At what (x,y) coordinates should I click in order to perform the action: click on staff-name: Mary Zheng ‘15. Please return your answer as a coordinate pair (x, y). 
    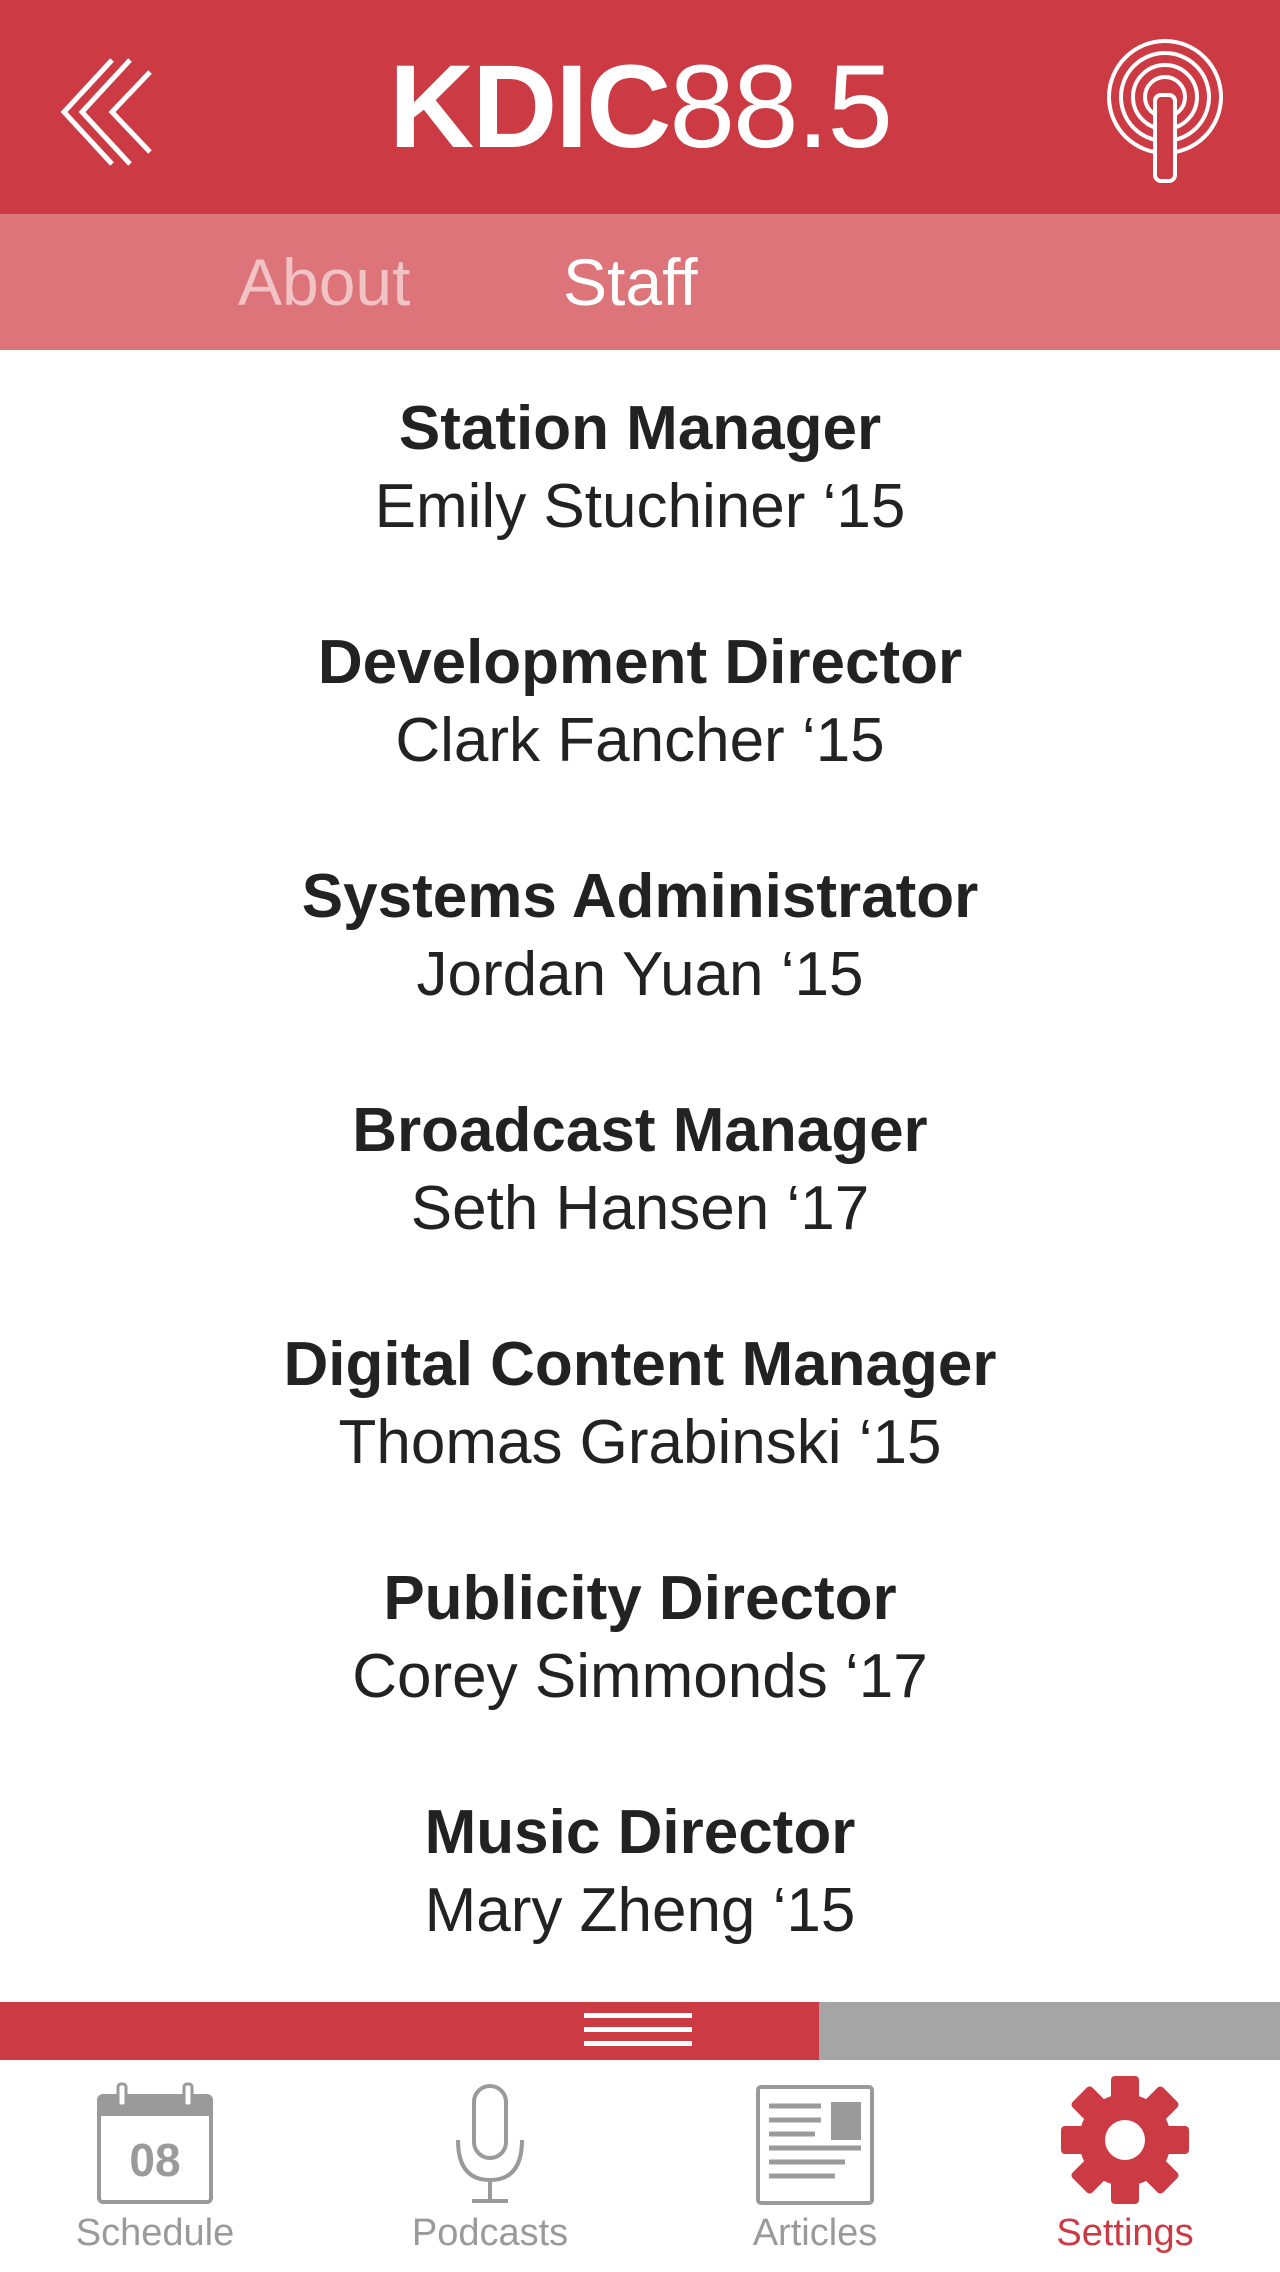
    Looking at the image, I should click on (640, 1910).